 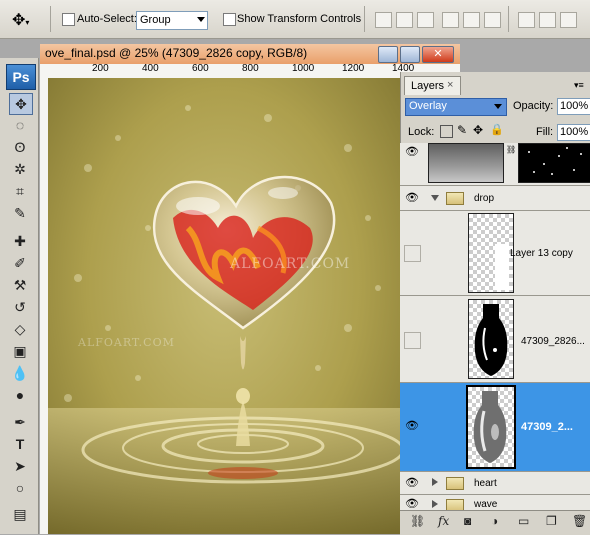 What do you see at coordinates (573, 132) in the screenshot?
I see `fill-field: 100%` at bounding box center [573, 132].